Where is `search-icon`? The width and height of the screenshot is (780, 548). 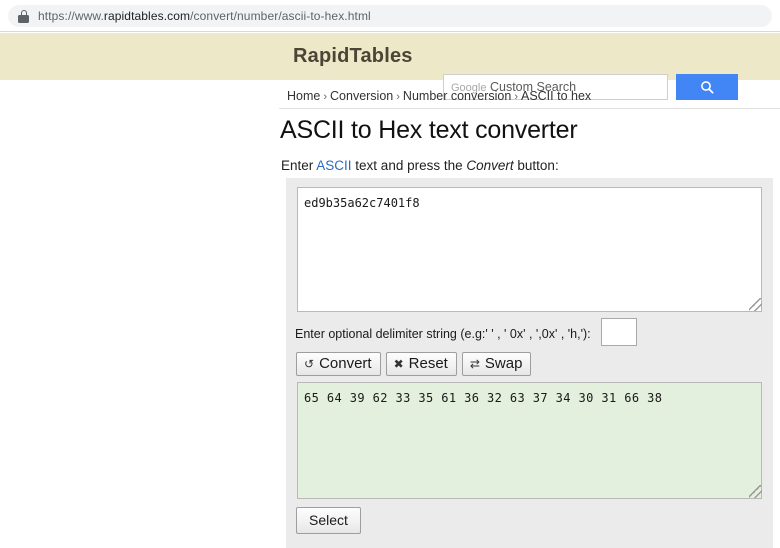 search-icon is located at coordinates (707, 87).